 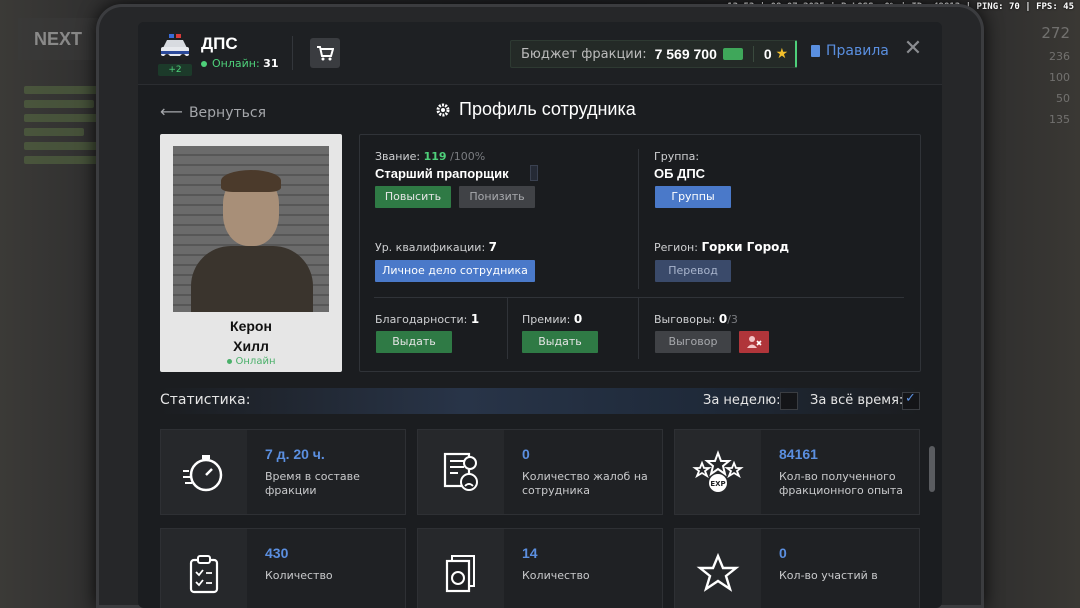 I want to click on online-plus-badge: +2, so click(x=175, y=70).